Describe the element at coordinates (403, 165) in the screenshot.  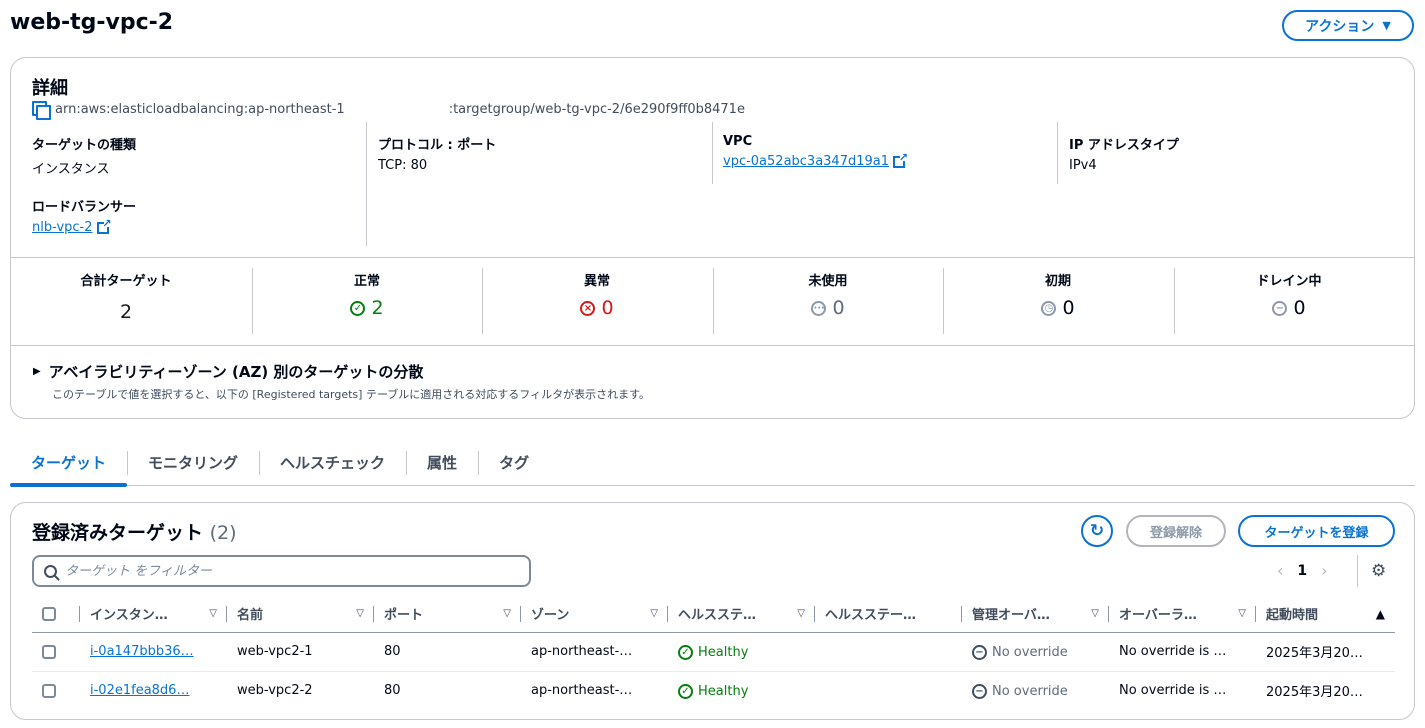
I see `protocol-value: TCP: 80` at that location.